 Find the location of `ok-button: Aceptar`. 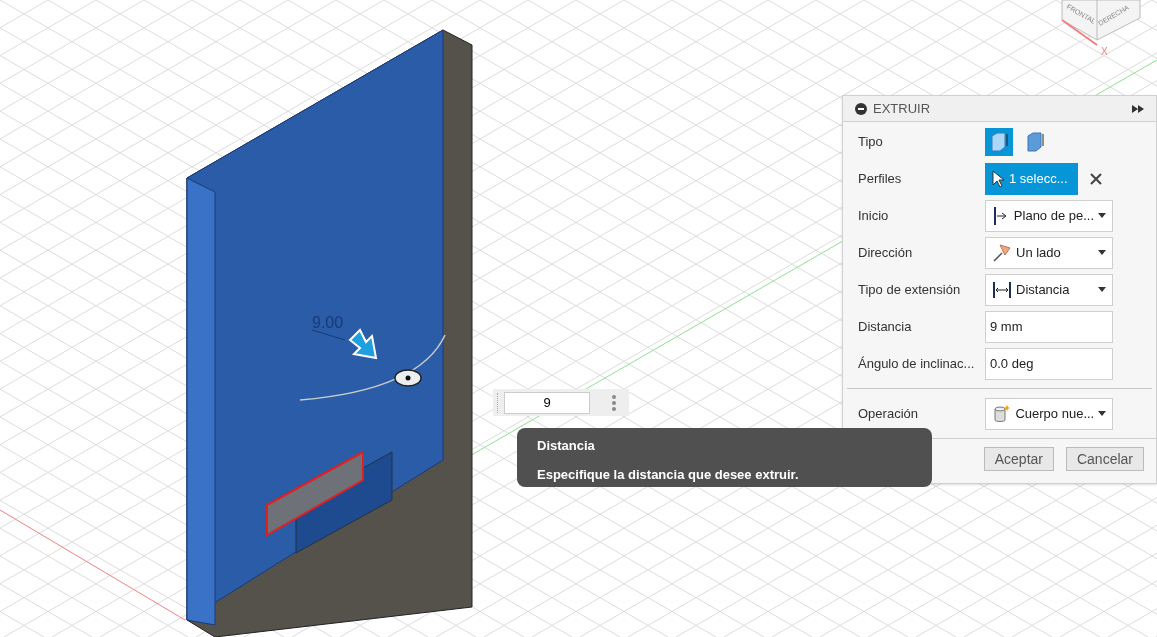

ok-button: Aceptar is located at coordinates (1018, 459).